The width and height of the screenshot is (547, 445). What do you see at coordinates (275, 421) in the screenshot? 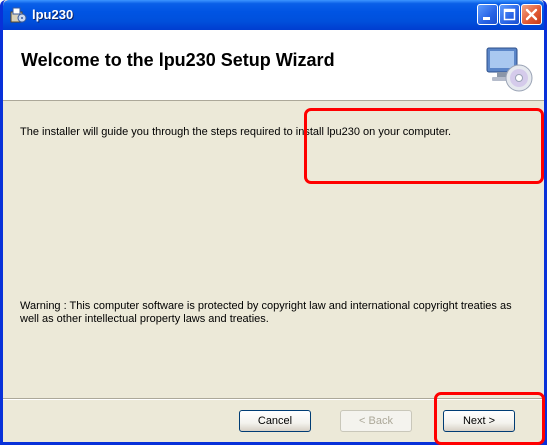
I see `cancel-button: Cancel` at bounding box center [275, 421].